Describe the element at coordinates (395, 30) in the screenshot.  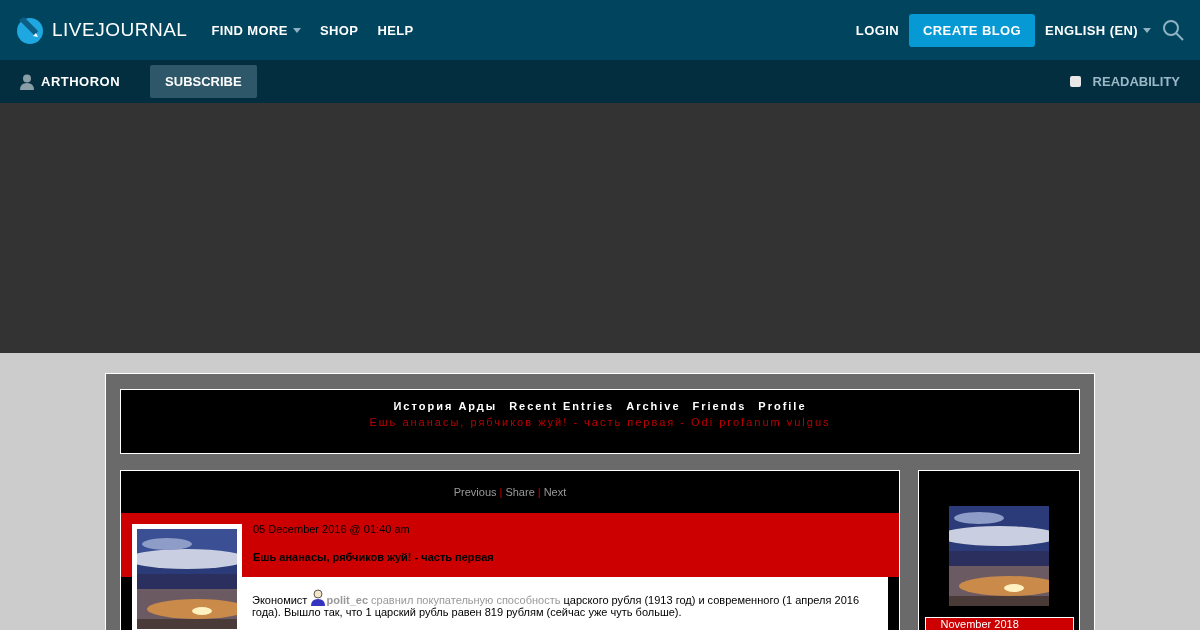
I see `nav-link: HELP` at that location.